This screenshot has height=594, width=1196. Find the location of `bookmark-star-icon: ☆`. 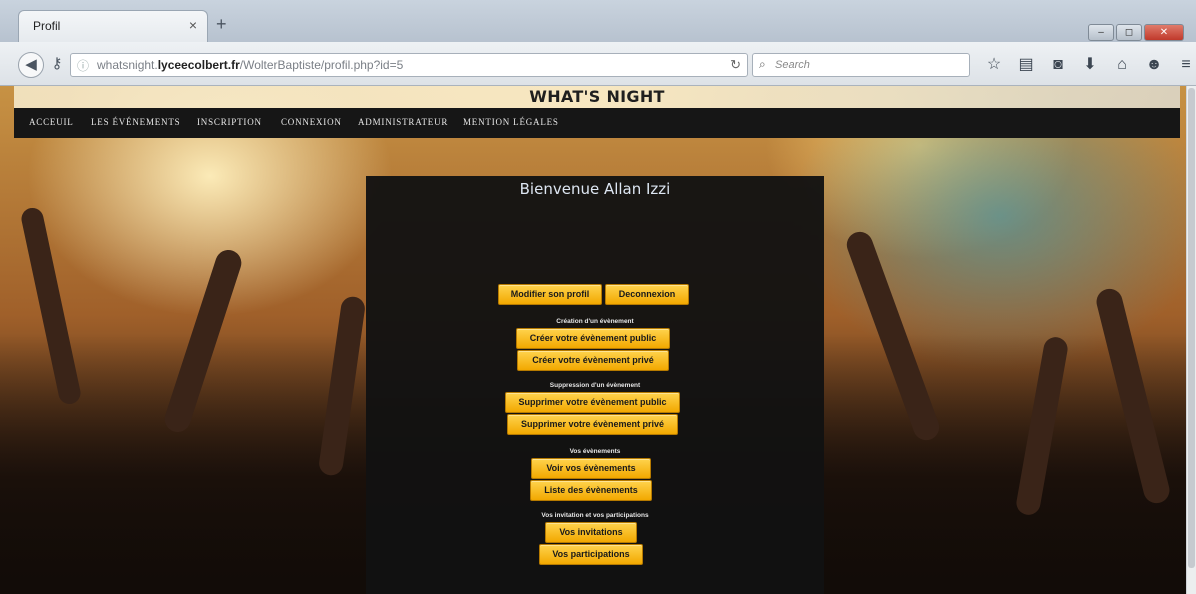

bookmark-star-icon: ☆ is located at coordinates (994, 65).